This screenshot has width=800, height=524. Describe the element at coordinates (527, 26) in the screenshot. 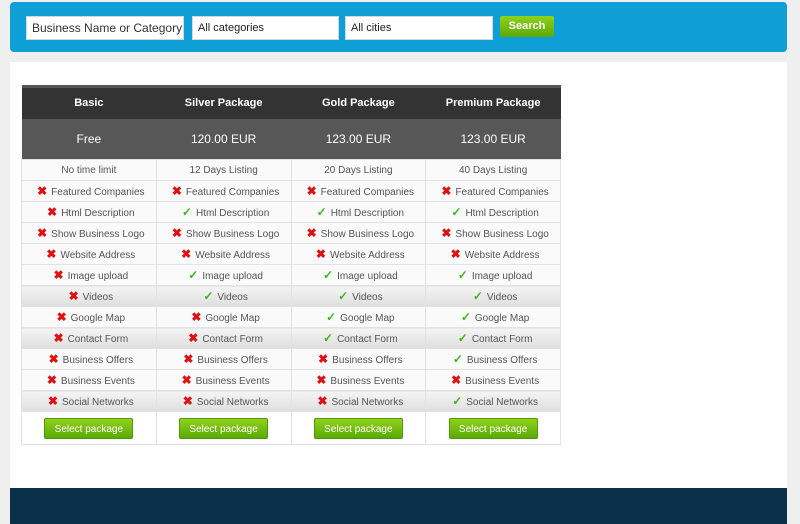

I see `search-button: Search` at that location.